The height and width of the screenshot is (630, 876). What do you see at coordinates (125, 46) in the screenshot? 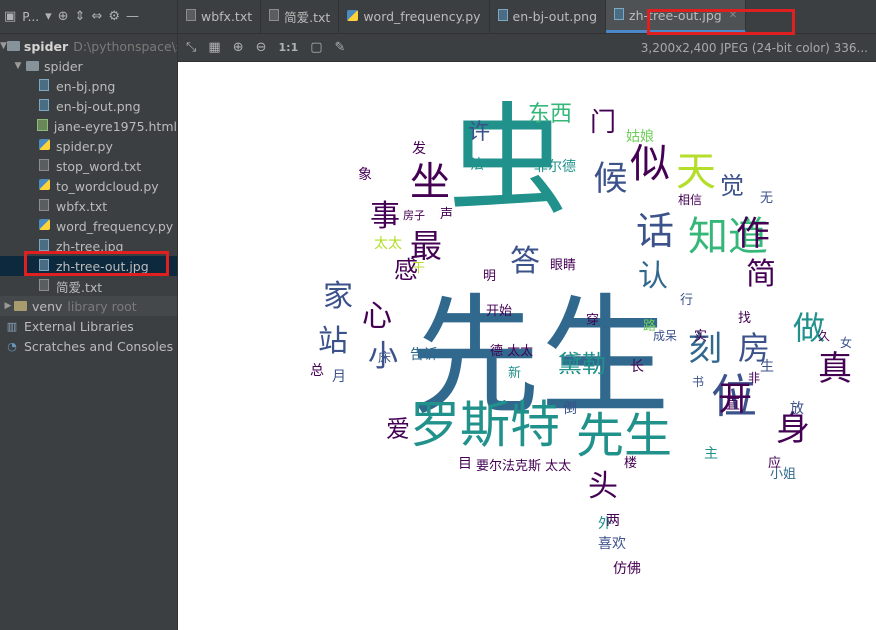
I see `tree-item-path-hint: D:\pythonspace\sp` at bounding box center [125, 46].